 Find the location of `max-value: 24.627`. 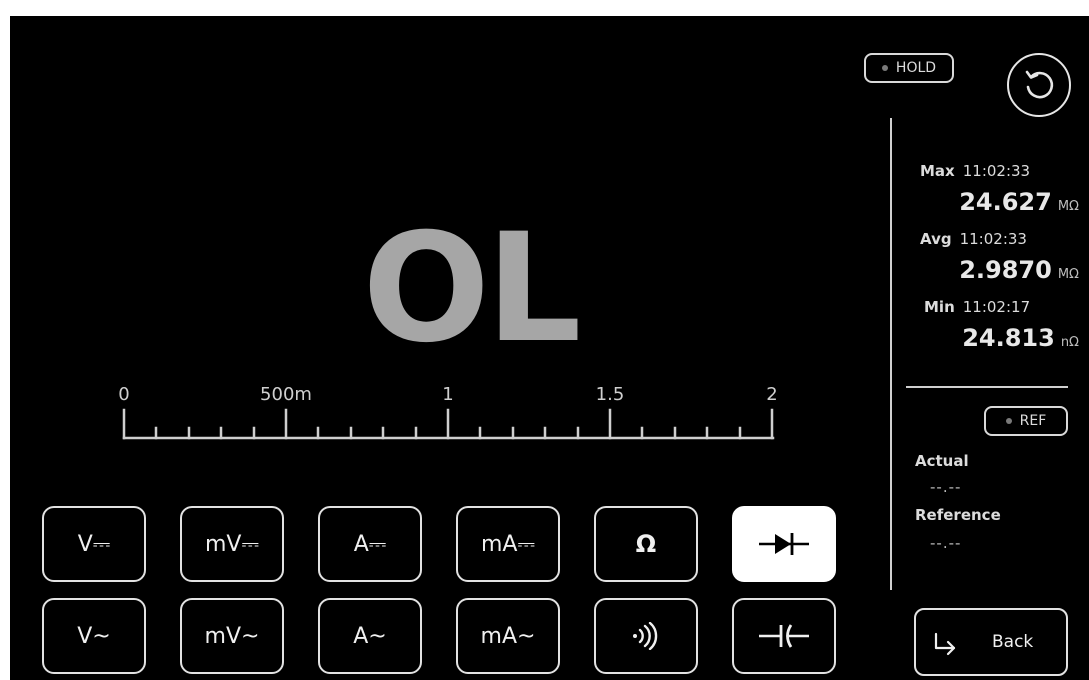

max-value: 24.627 is located at coordinates (1005, 202).